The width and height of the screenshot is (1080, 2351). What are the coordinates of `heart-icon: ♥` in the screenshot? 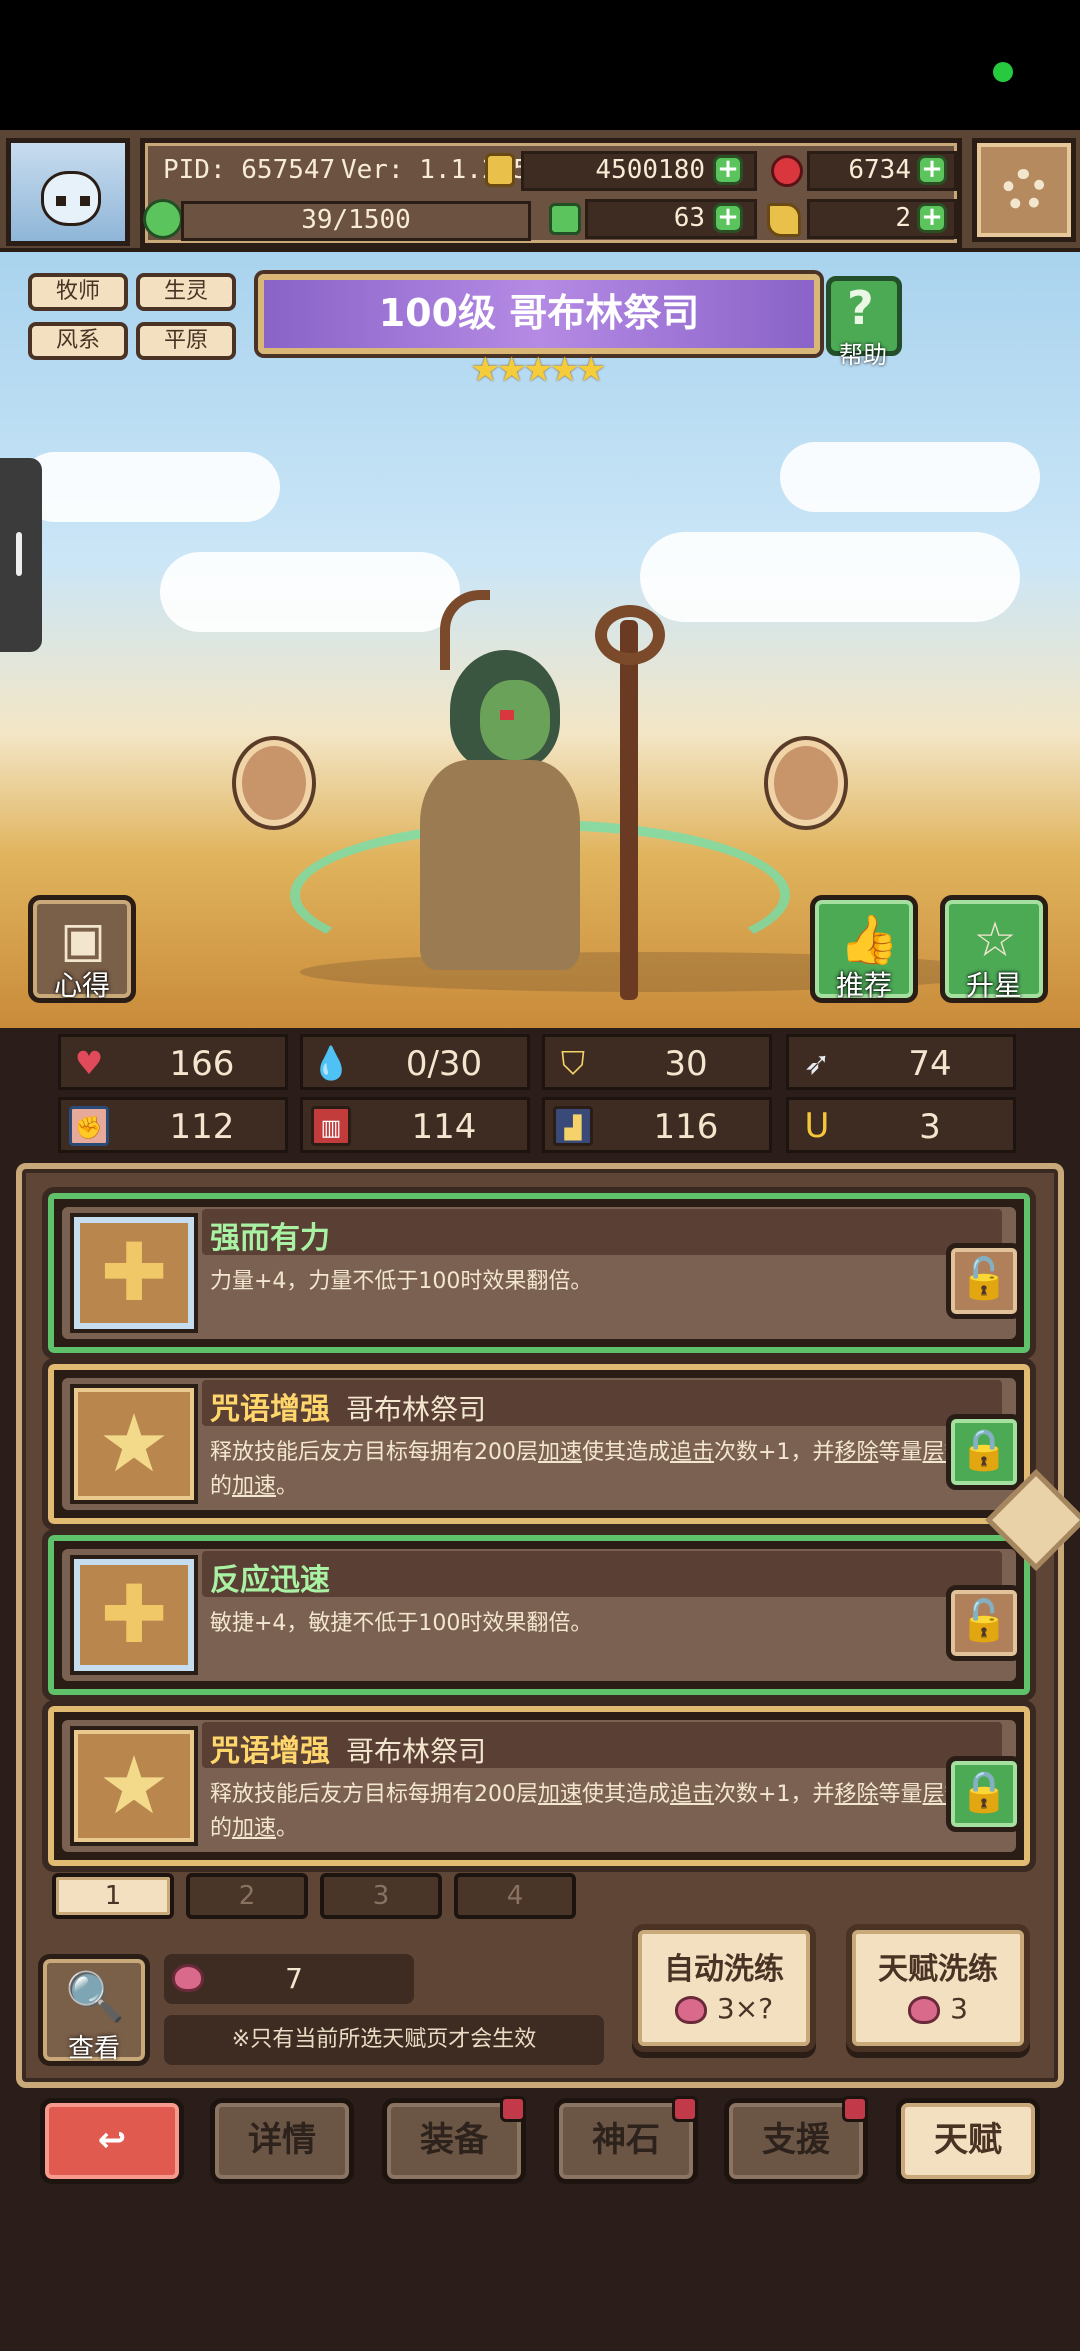 It's located at (89, 1063).